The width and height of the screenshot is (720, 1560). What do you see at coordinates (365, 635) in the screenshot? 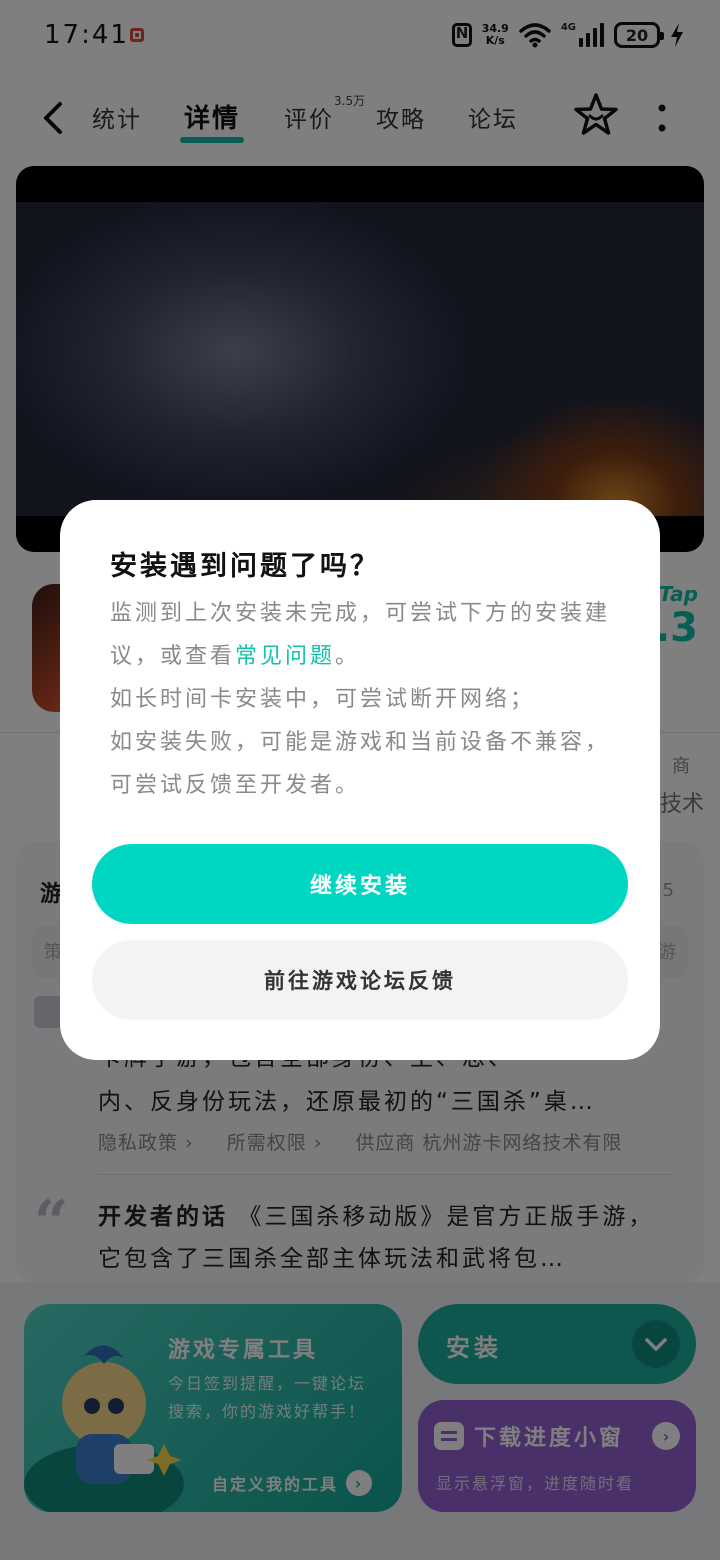
I see `dialog-body-paragraph-1: 监测到上次安装未完成，可尝试下方的安装建议，或查看常见问题。` at bounding box center [365, 635].